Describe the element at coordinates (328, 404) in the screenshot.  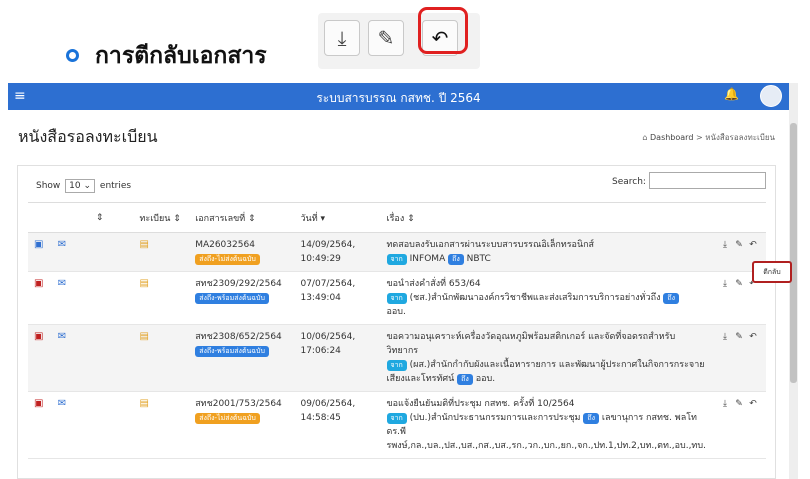
I see `doc-date: 09/06/2564,` at that location.